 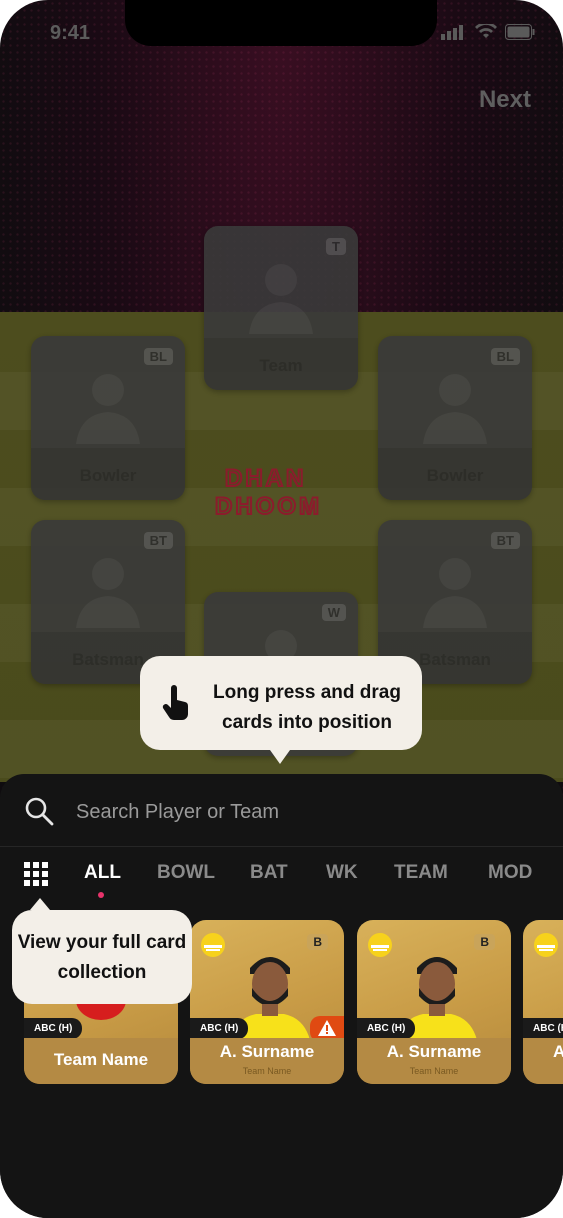 What do you see at coordinates (101, 895) in the screenshot?
I see `active-tab-indicator` at bounding box center [101, 895].